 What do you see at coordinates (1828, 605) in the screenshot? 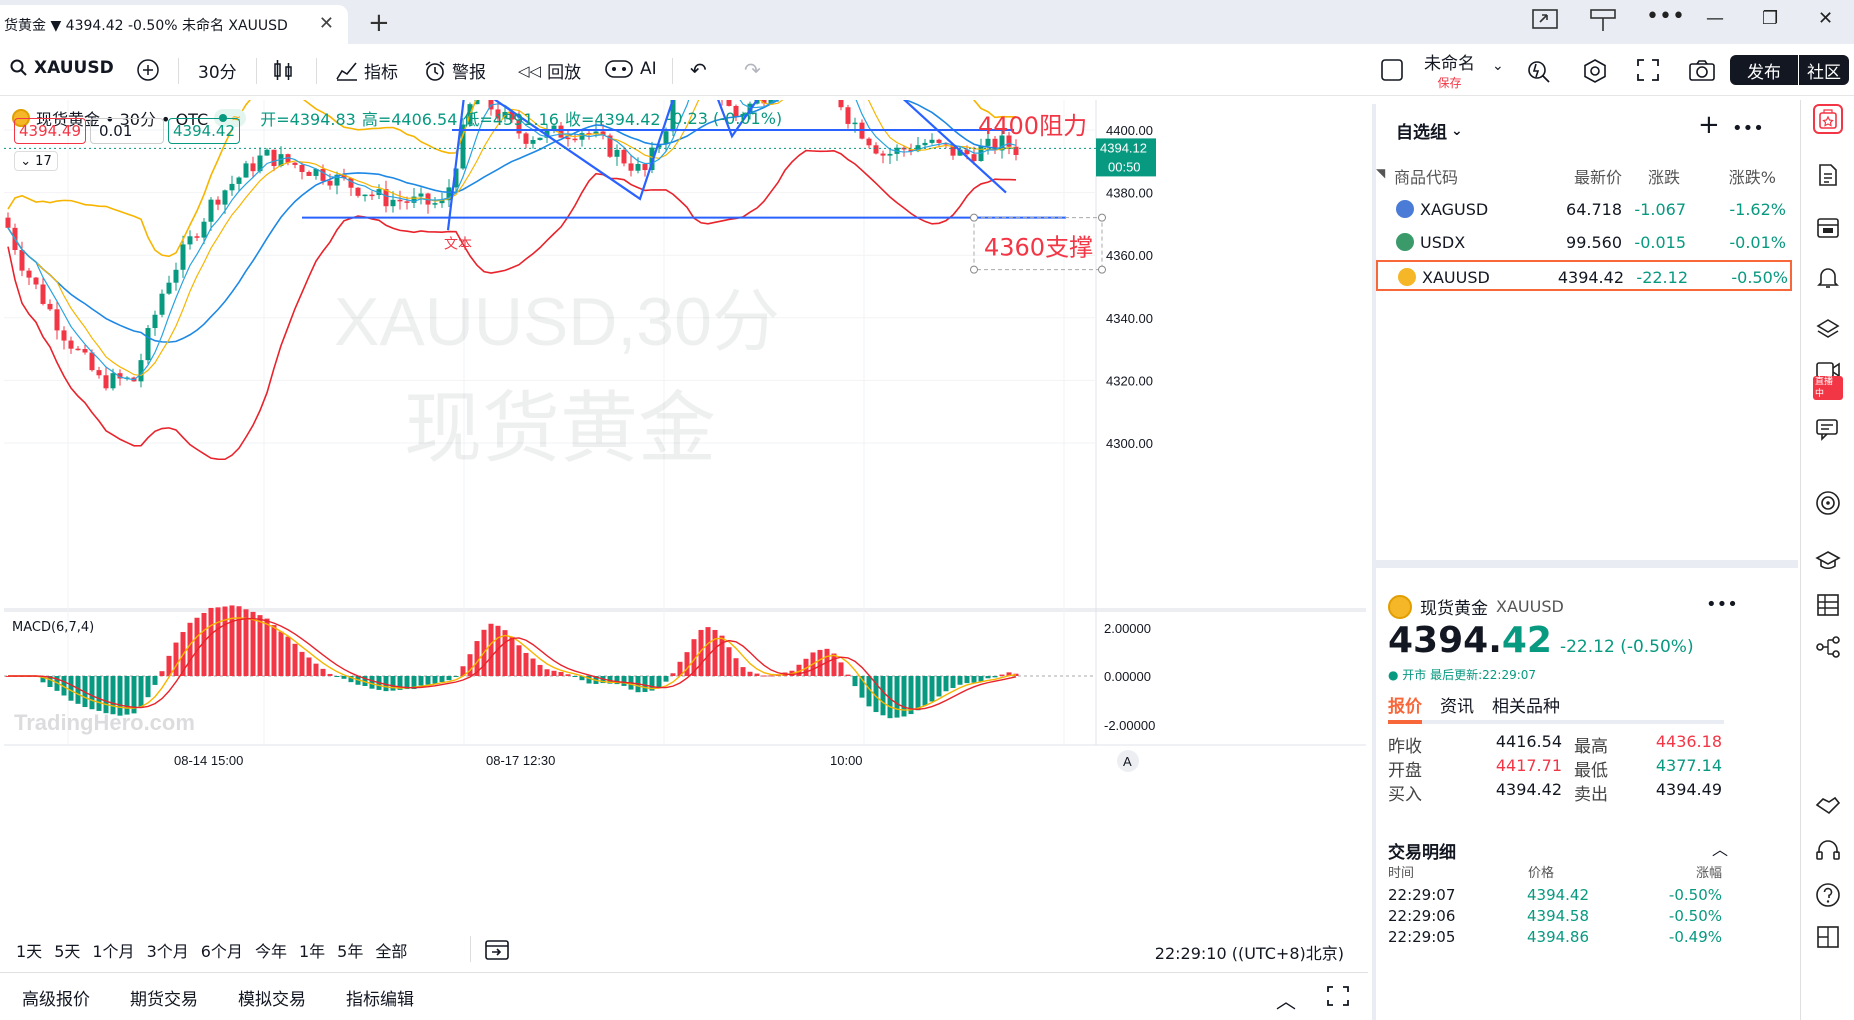
I see `grid-table-icon` at bounding box center [1828, 605].